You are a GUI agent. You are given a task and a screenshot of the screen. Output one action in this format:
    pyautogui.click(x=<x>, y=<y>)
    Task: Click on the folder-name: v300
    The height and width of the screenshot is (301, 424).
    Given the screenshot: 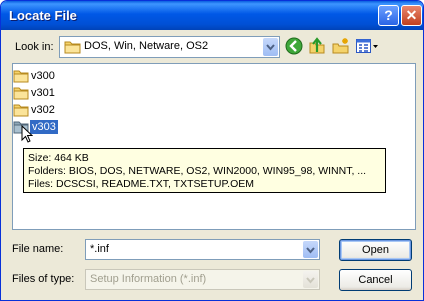 What is the action you would take?
    pyautogui.click(x=43, y=76)
    